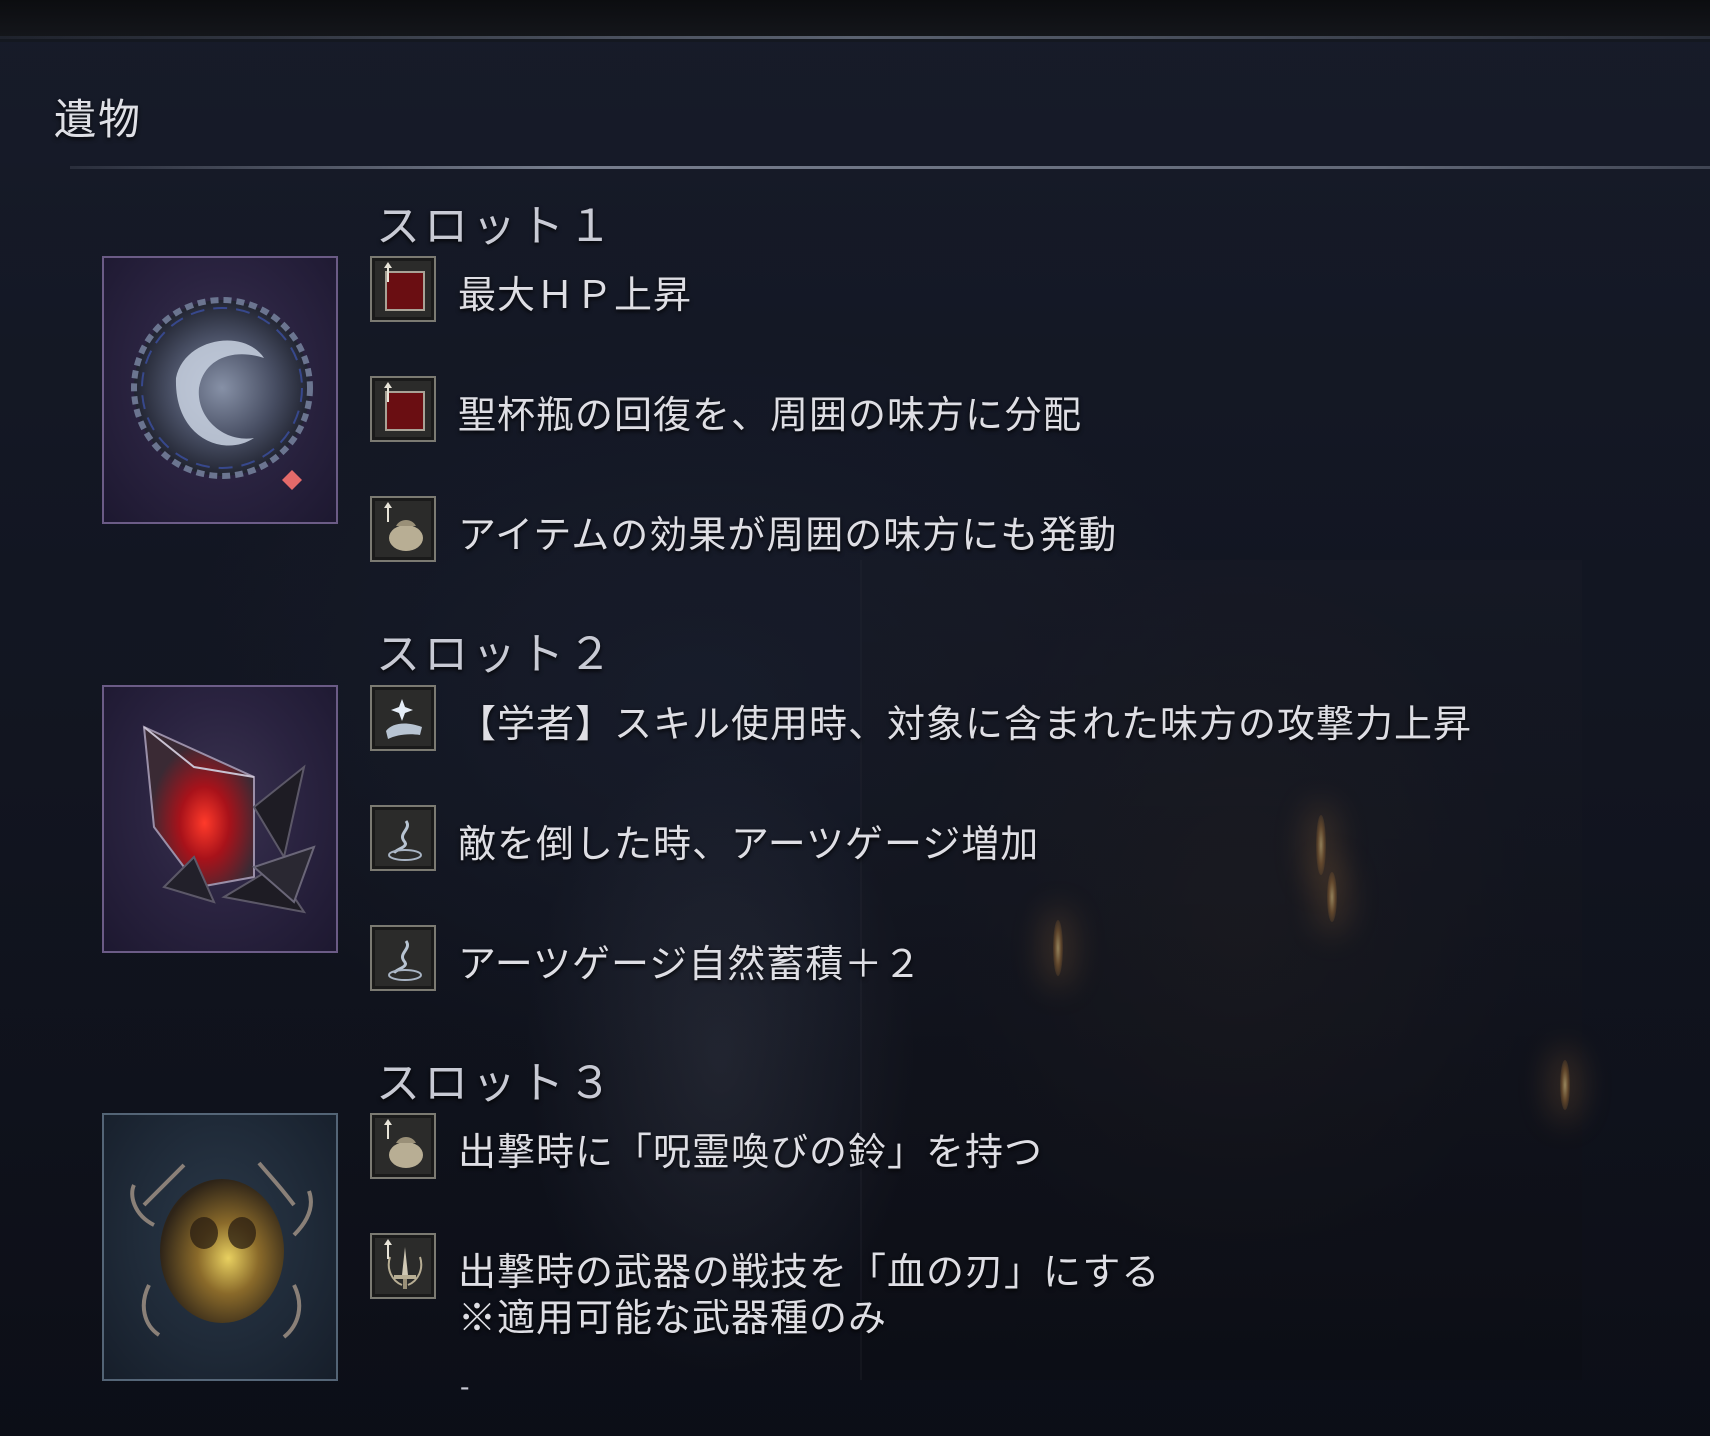 Image resolution: width=1710 pixels, height=1436 pixels. What do you see at coordinates (575, 295) in the screenshot?
I see `effect-text: 最大ＨＰ上昇` at bounding box center [575, 295].